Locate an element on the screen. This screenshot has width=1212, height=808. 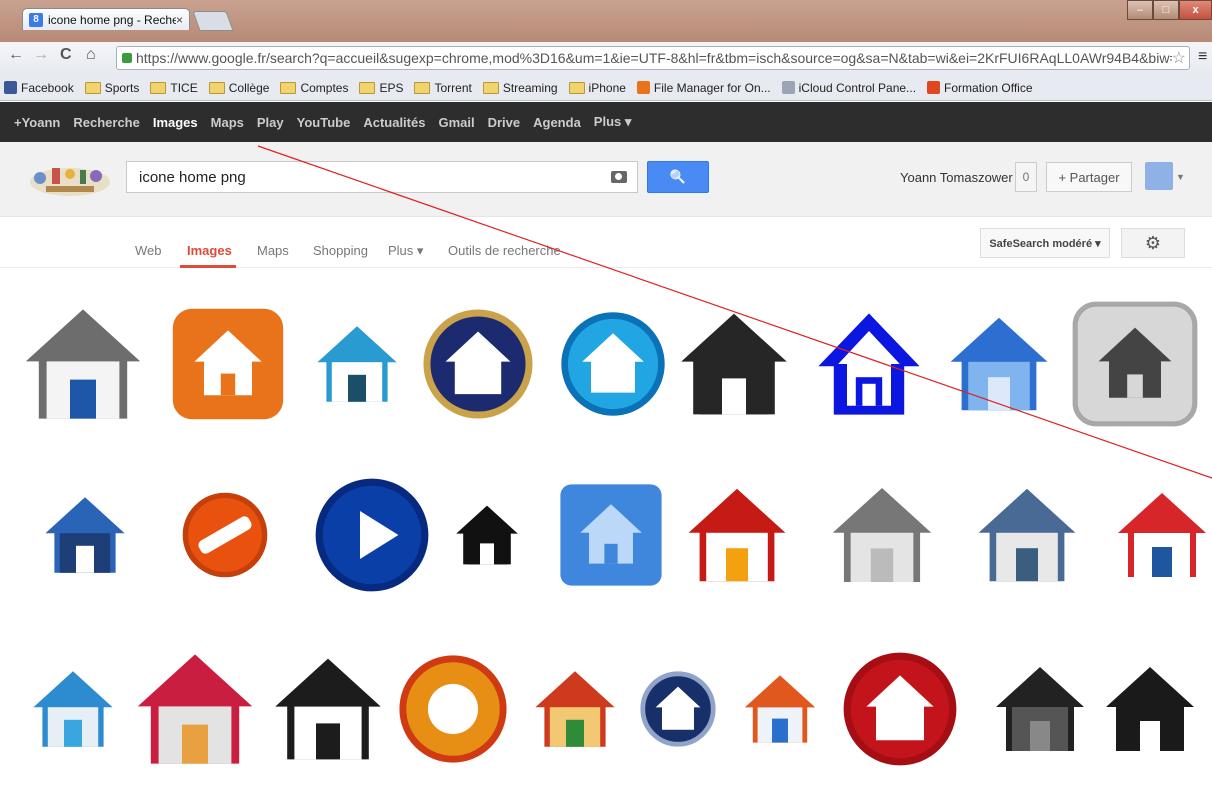
gbar-item: Drive is located at coordinates (504, 122).